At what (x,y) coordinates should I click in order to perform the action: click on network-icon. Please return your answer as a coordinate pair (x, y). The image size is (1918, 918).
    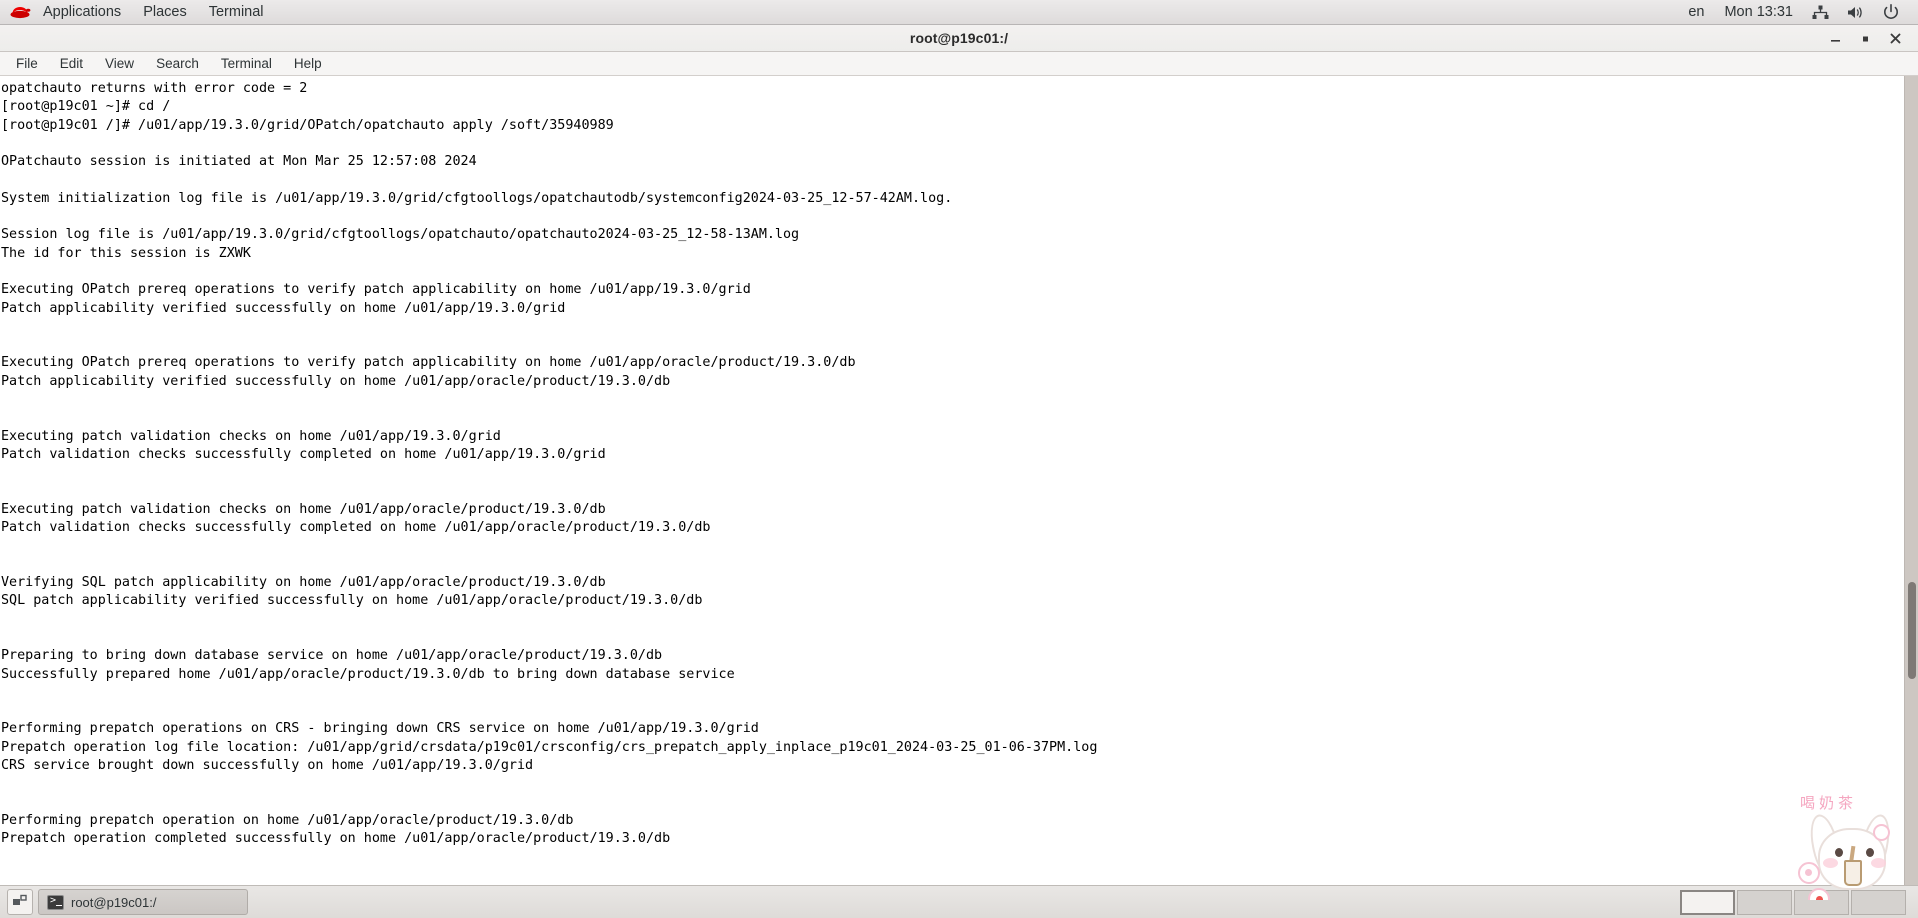
    Looking at the image, I should click on (1820, 12).